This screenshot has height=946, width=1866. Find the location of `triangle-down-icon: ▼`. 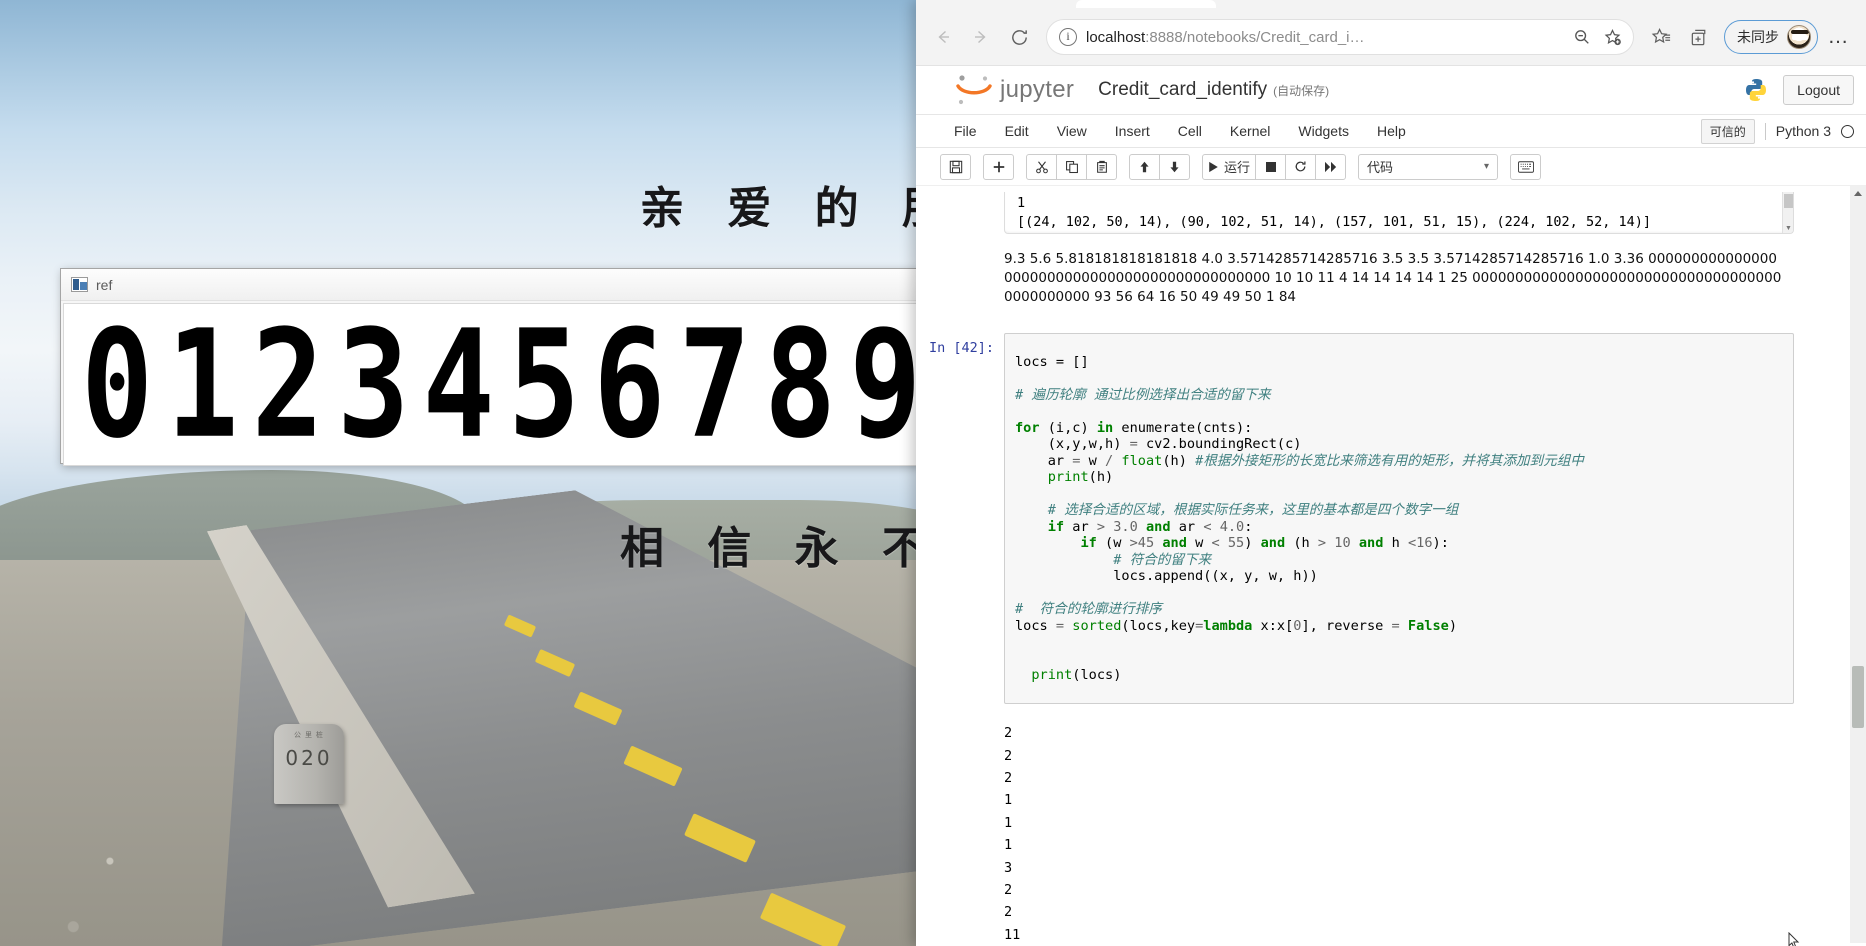

triangle-down-icon: ▼ is located at coordinates (1788, 228).